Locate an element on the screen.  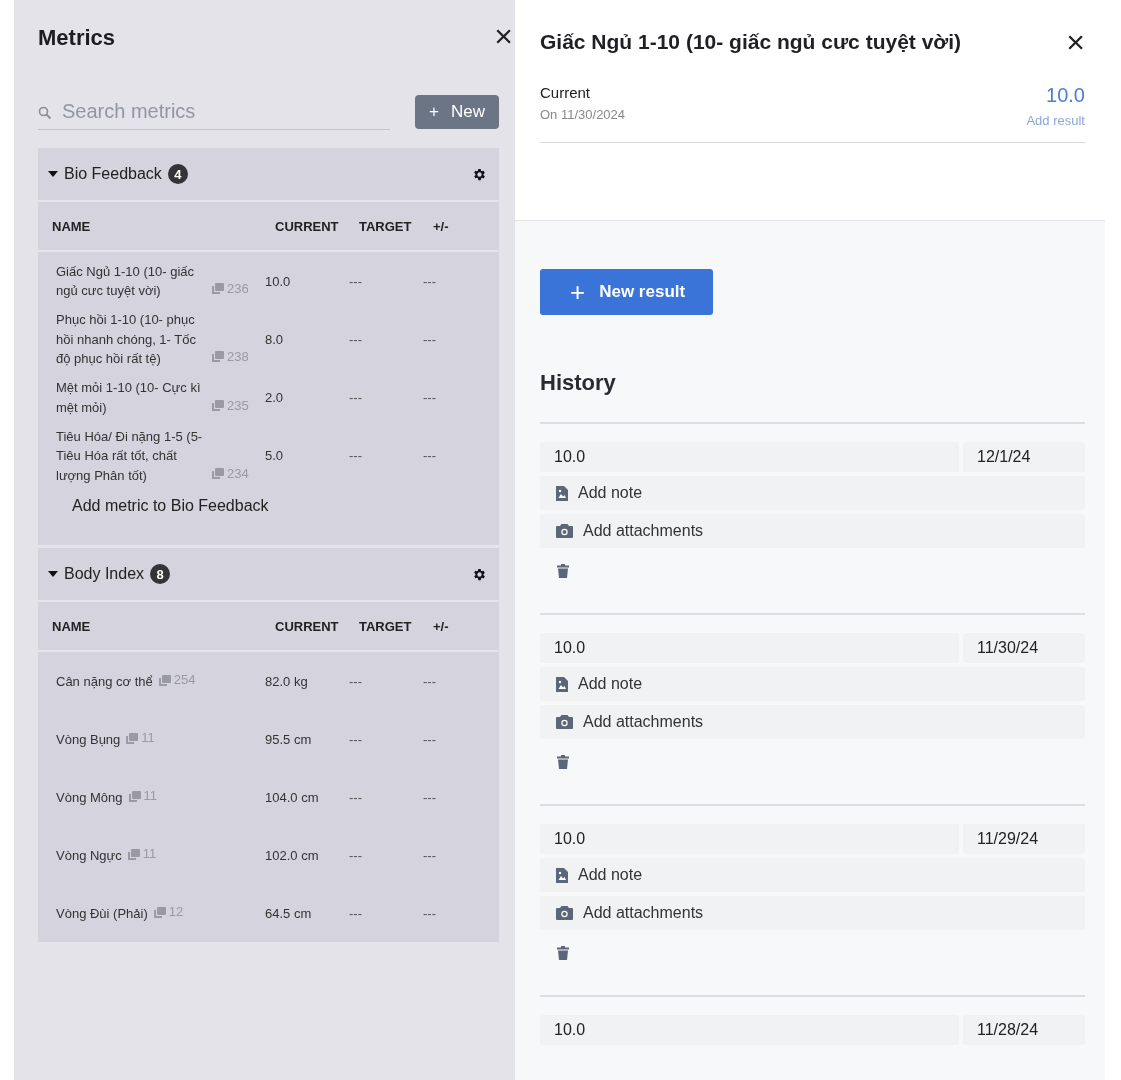
metric-name: Vòng Mông is located at coordinates (89, 798).